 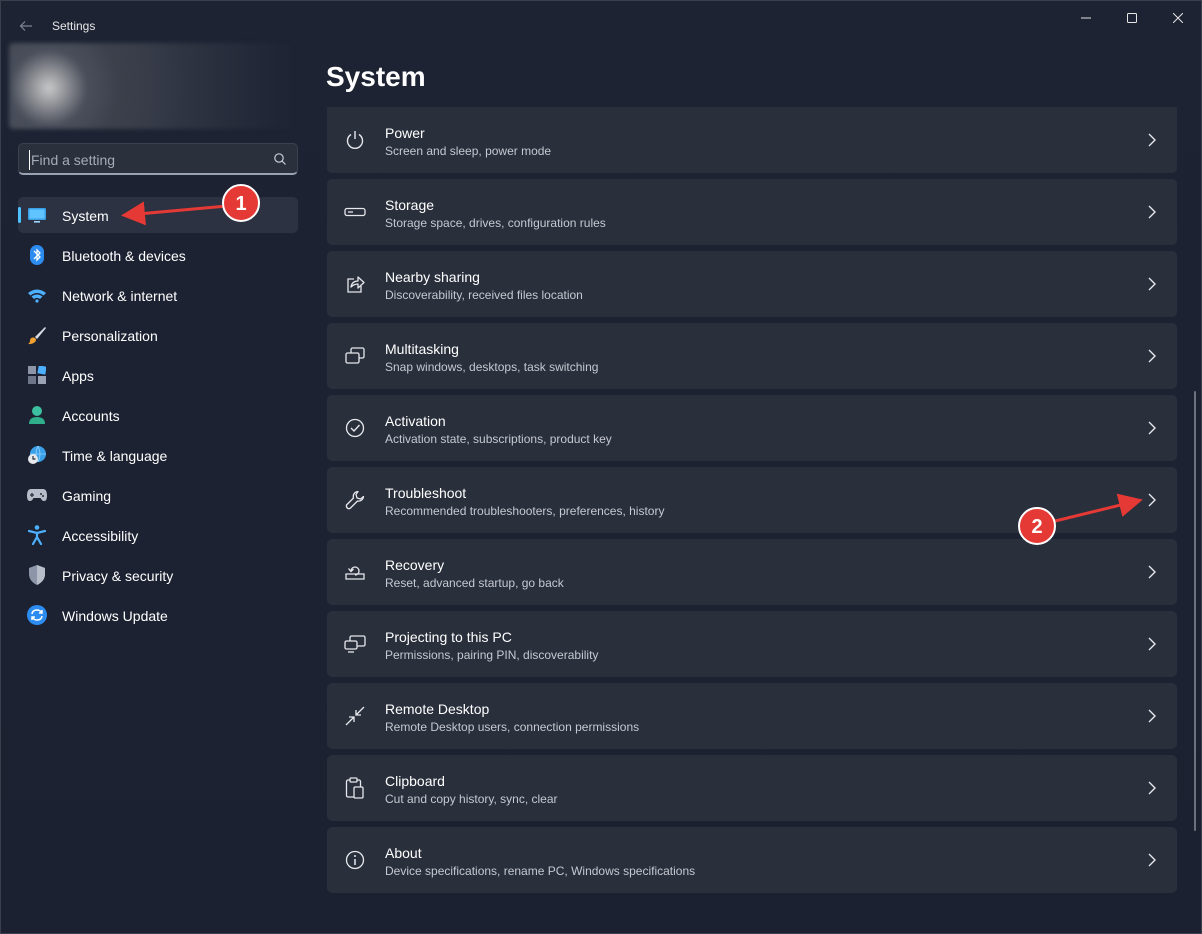 I want to click on user-profile, so click(x=152, y=86).